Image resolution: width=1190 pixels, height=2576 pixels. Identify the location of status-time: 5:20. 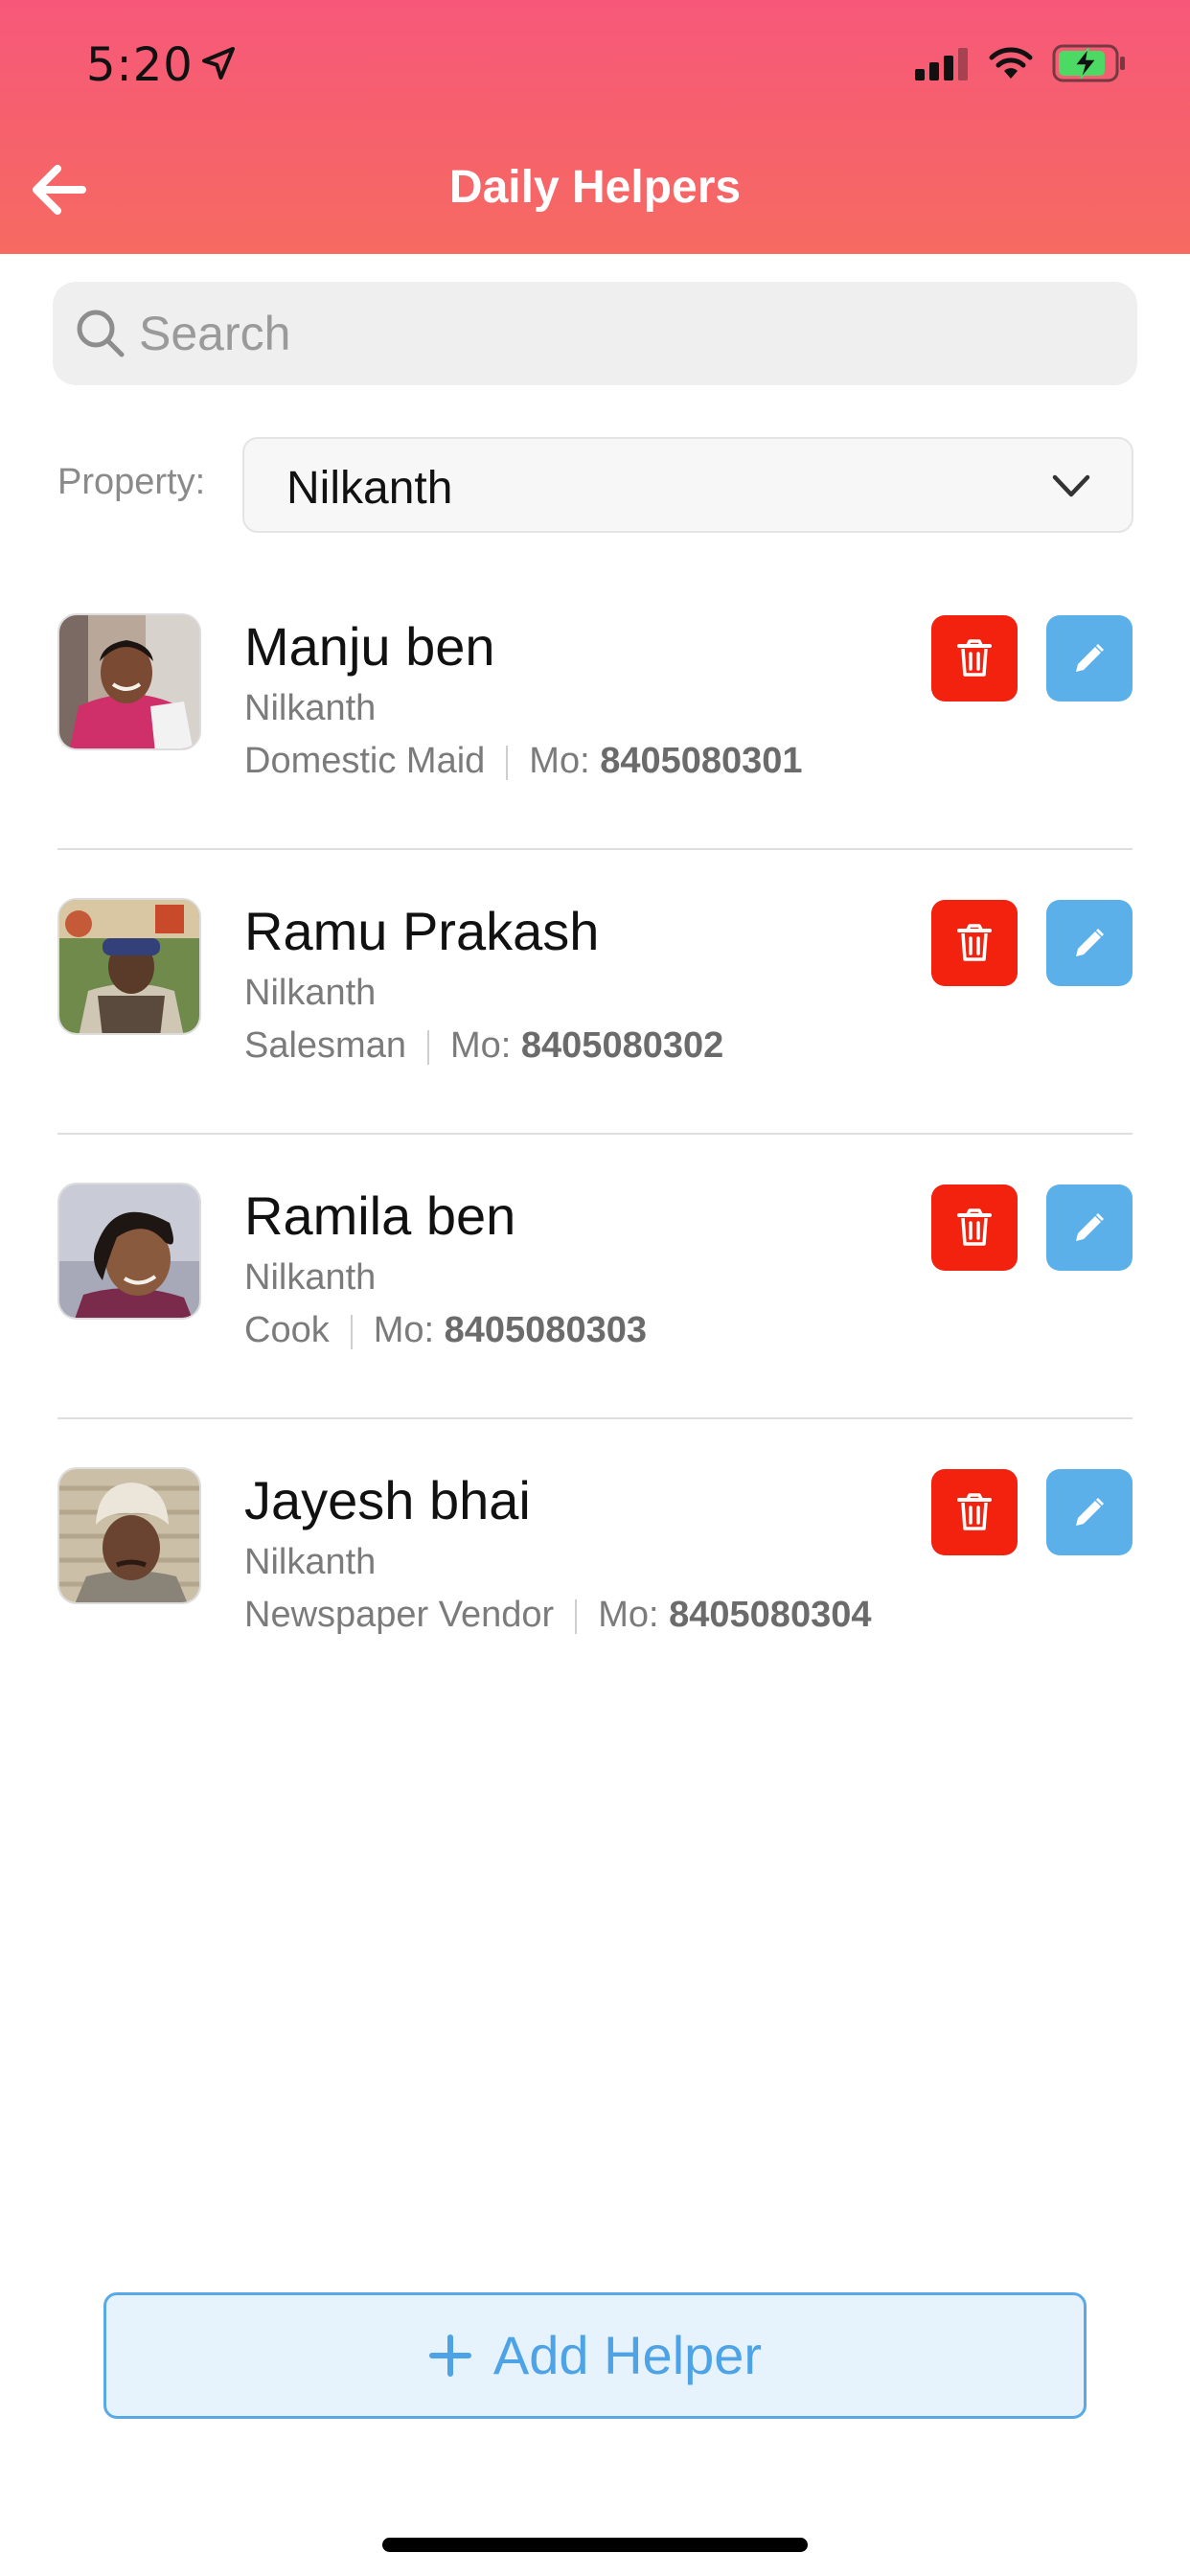
(140, 65).